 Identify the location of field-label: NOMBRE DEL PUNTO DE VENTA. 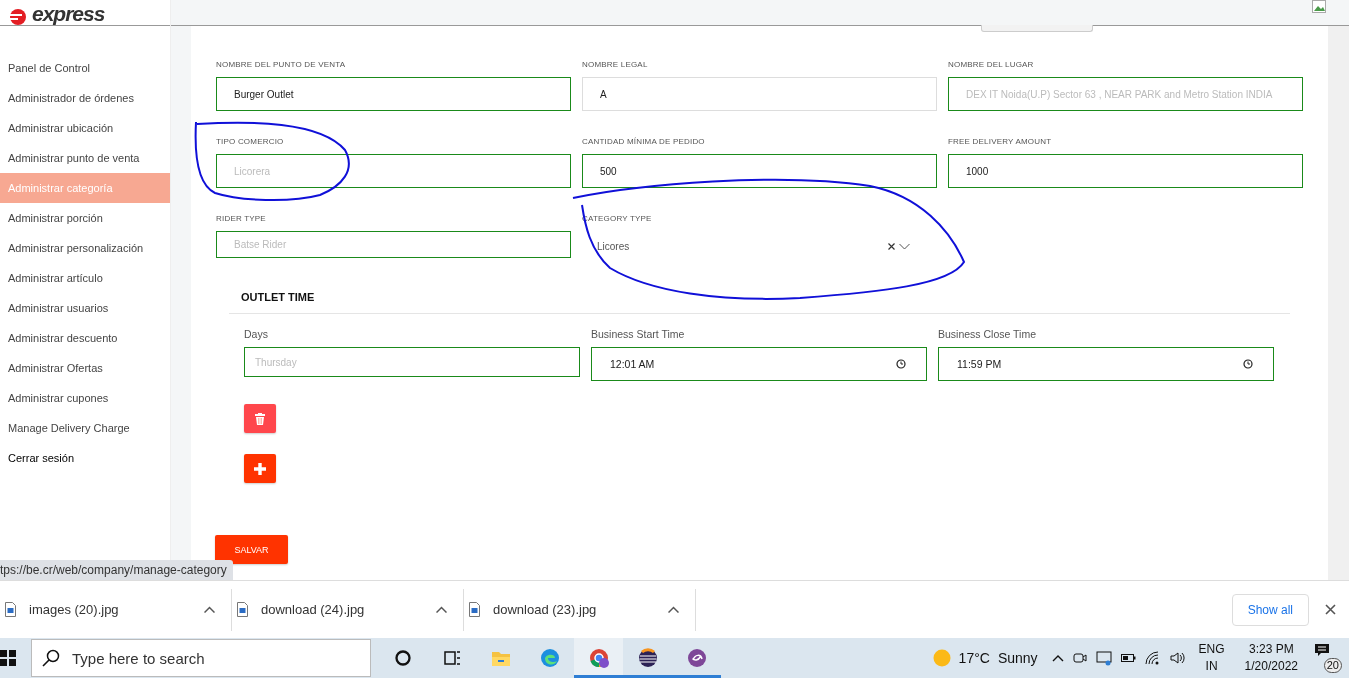
(281, 64).